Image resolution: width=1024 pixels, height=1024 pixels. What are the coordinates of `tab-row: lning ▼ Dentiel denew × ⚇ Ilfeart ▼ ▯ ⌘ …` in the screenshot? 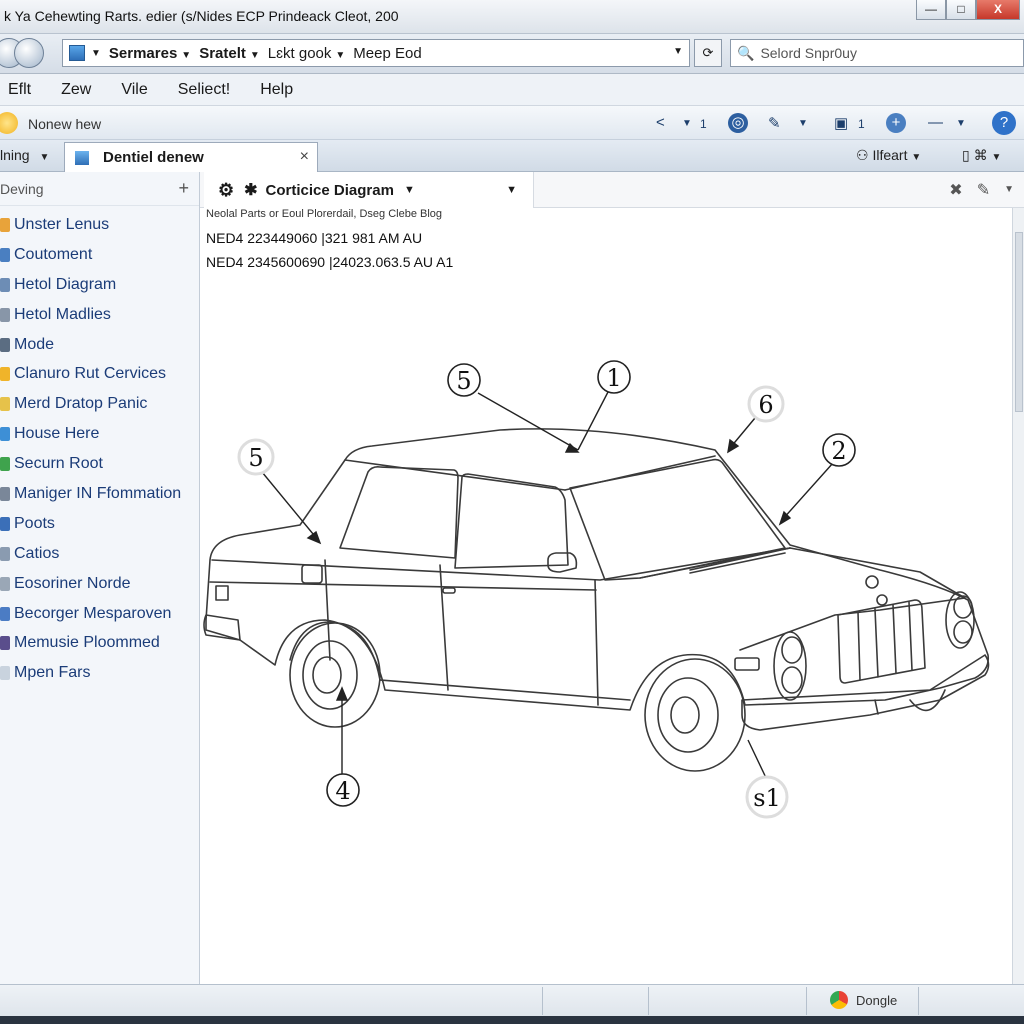 It's located at (512, 156).